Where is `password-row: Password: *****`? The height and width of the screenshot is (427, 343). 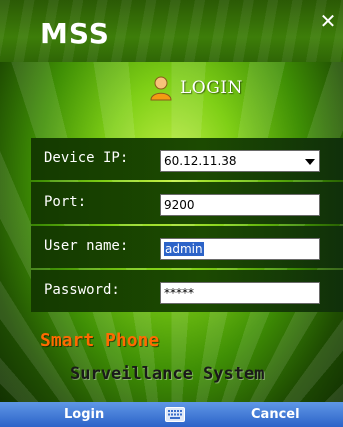 password-row: Password: ***** is located at coordinates (187, 291).